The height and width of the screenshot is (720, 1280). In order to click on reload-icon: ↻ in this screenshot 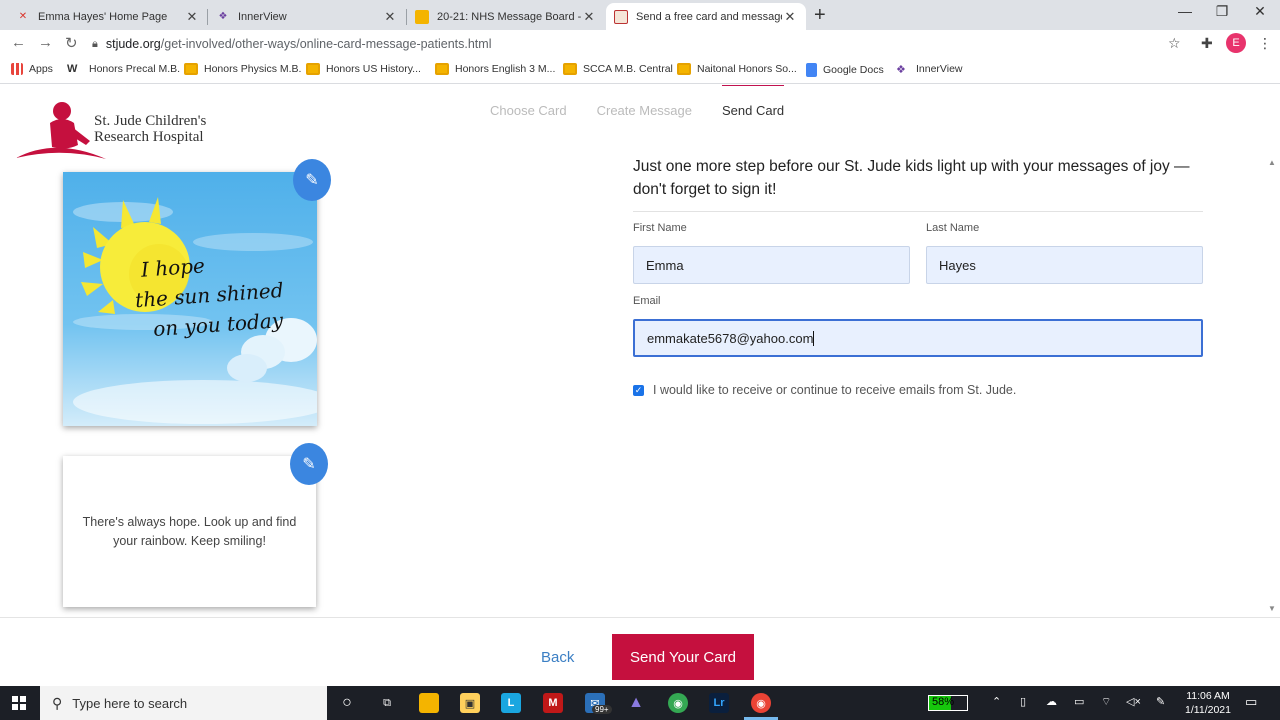, I will do `click(71, 43)`.